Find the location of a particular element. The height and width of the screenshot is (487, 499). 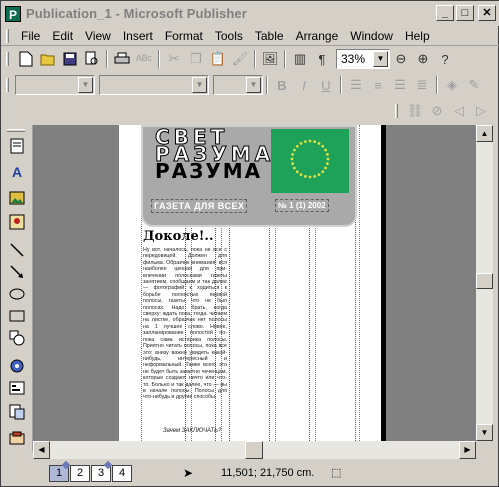

save-icon is located at coordinates (70, 59).